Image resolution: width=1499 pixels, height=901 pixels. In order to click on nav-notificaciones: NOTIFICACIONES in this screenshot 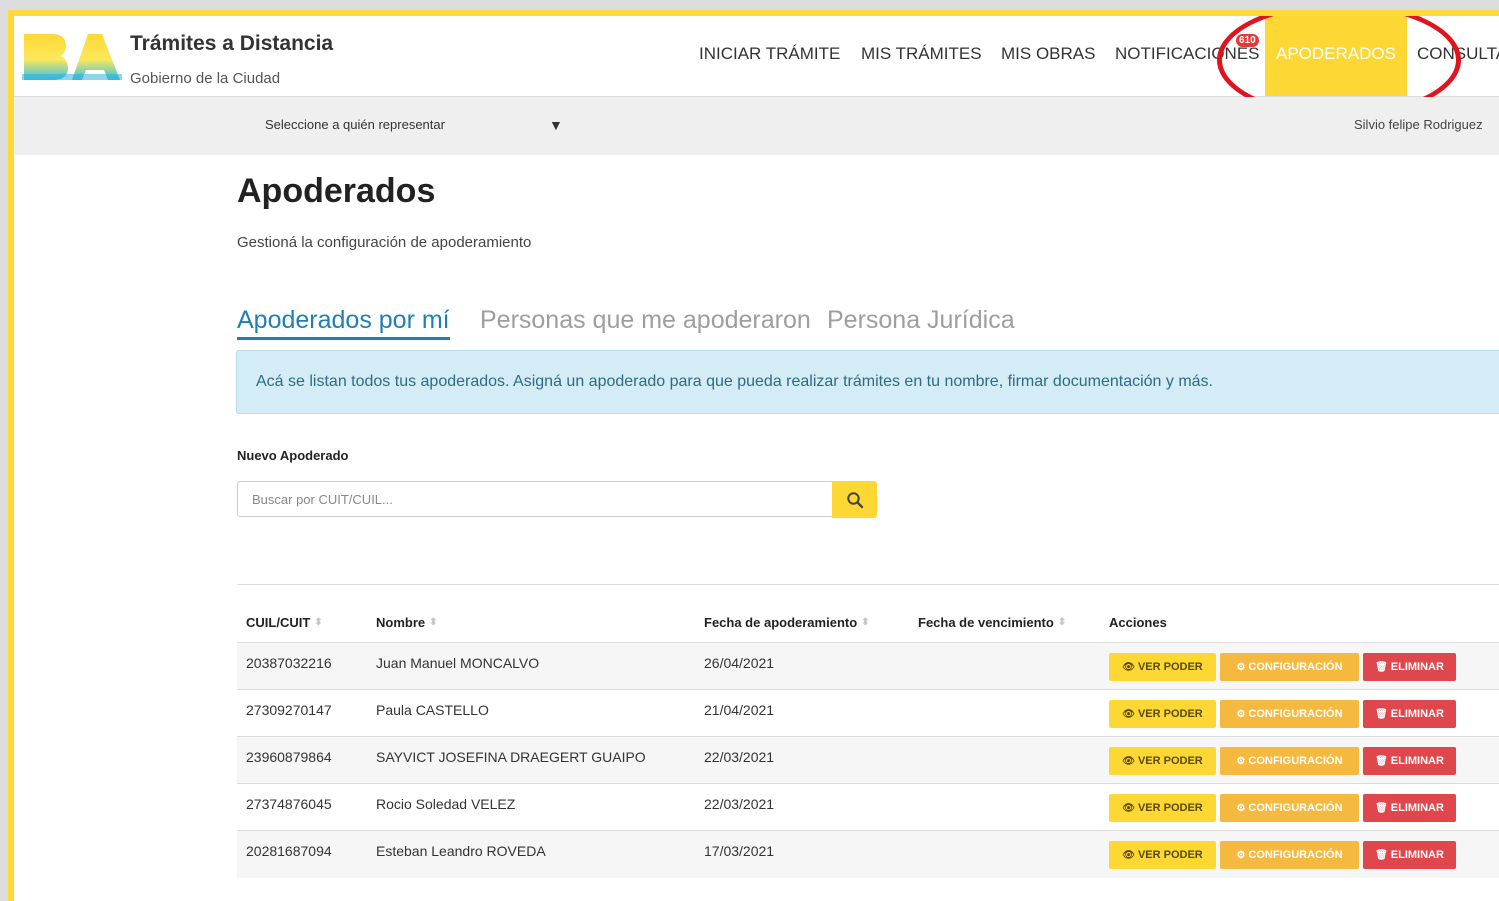, I will do `click(1187, 56)`.